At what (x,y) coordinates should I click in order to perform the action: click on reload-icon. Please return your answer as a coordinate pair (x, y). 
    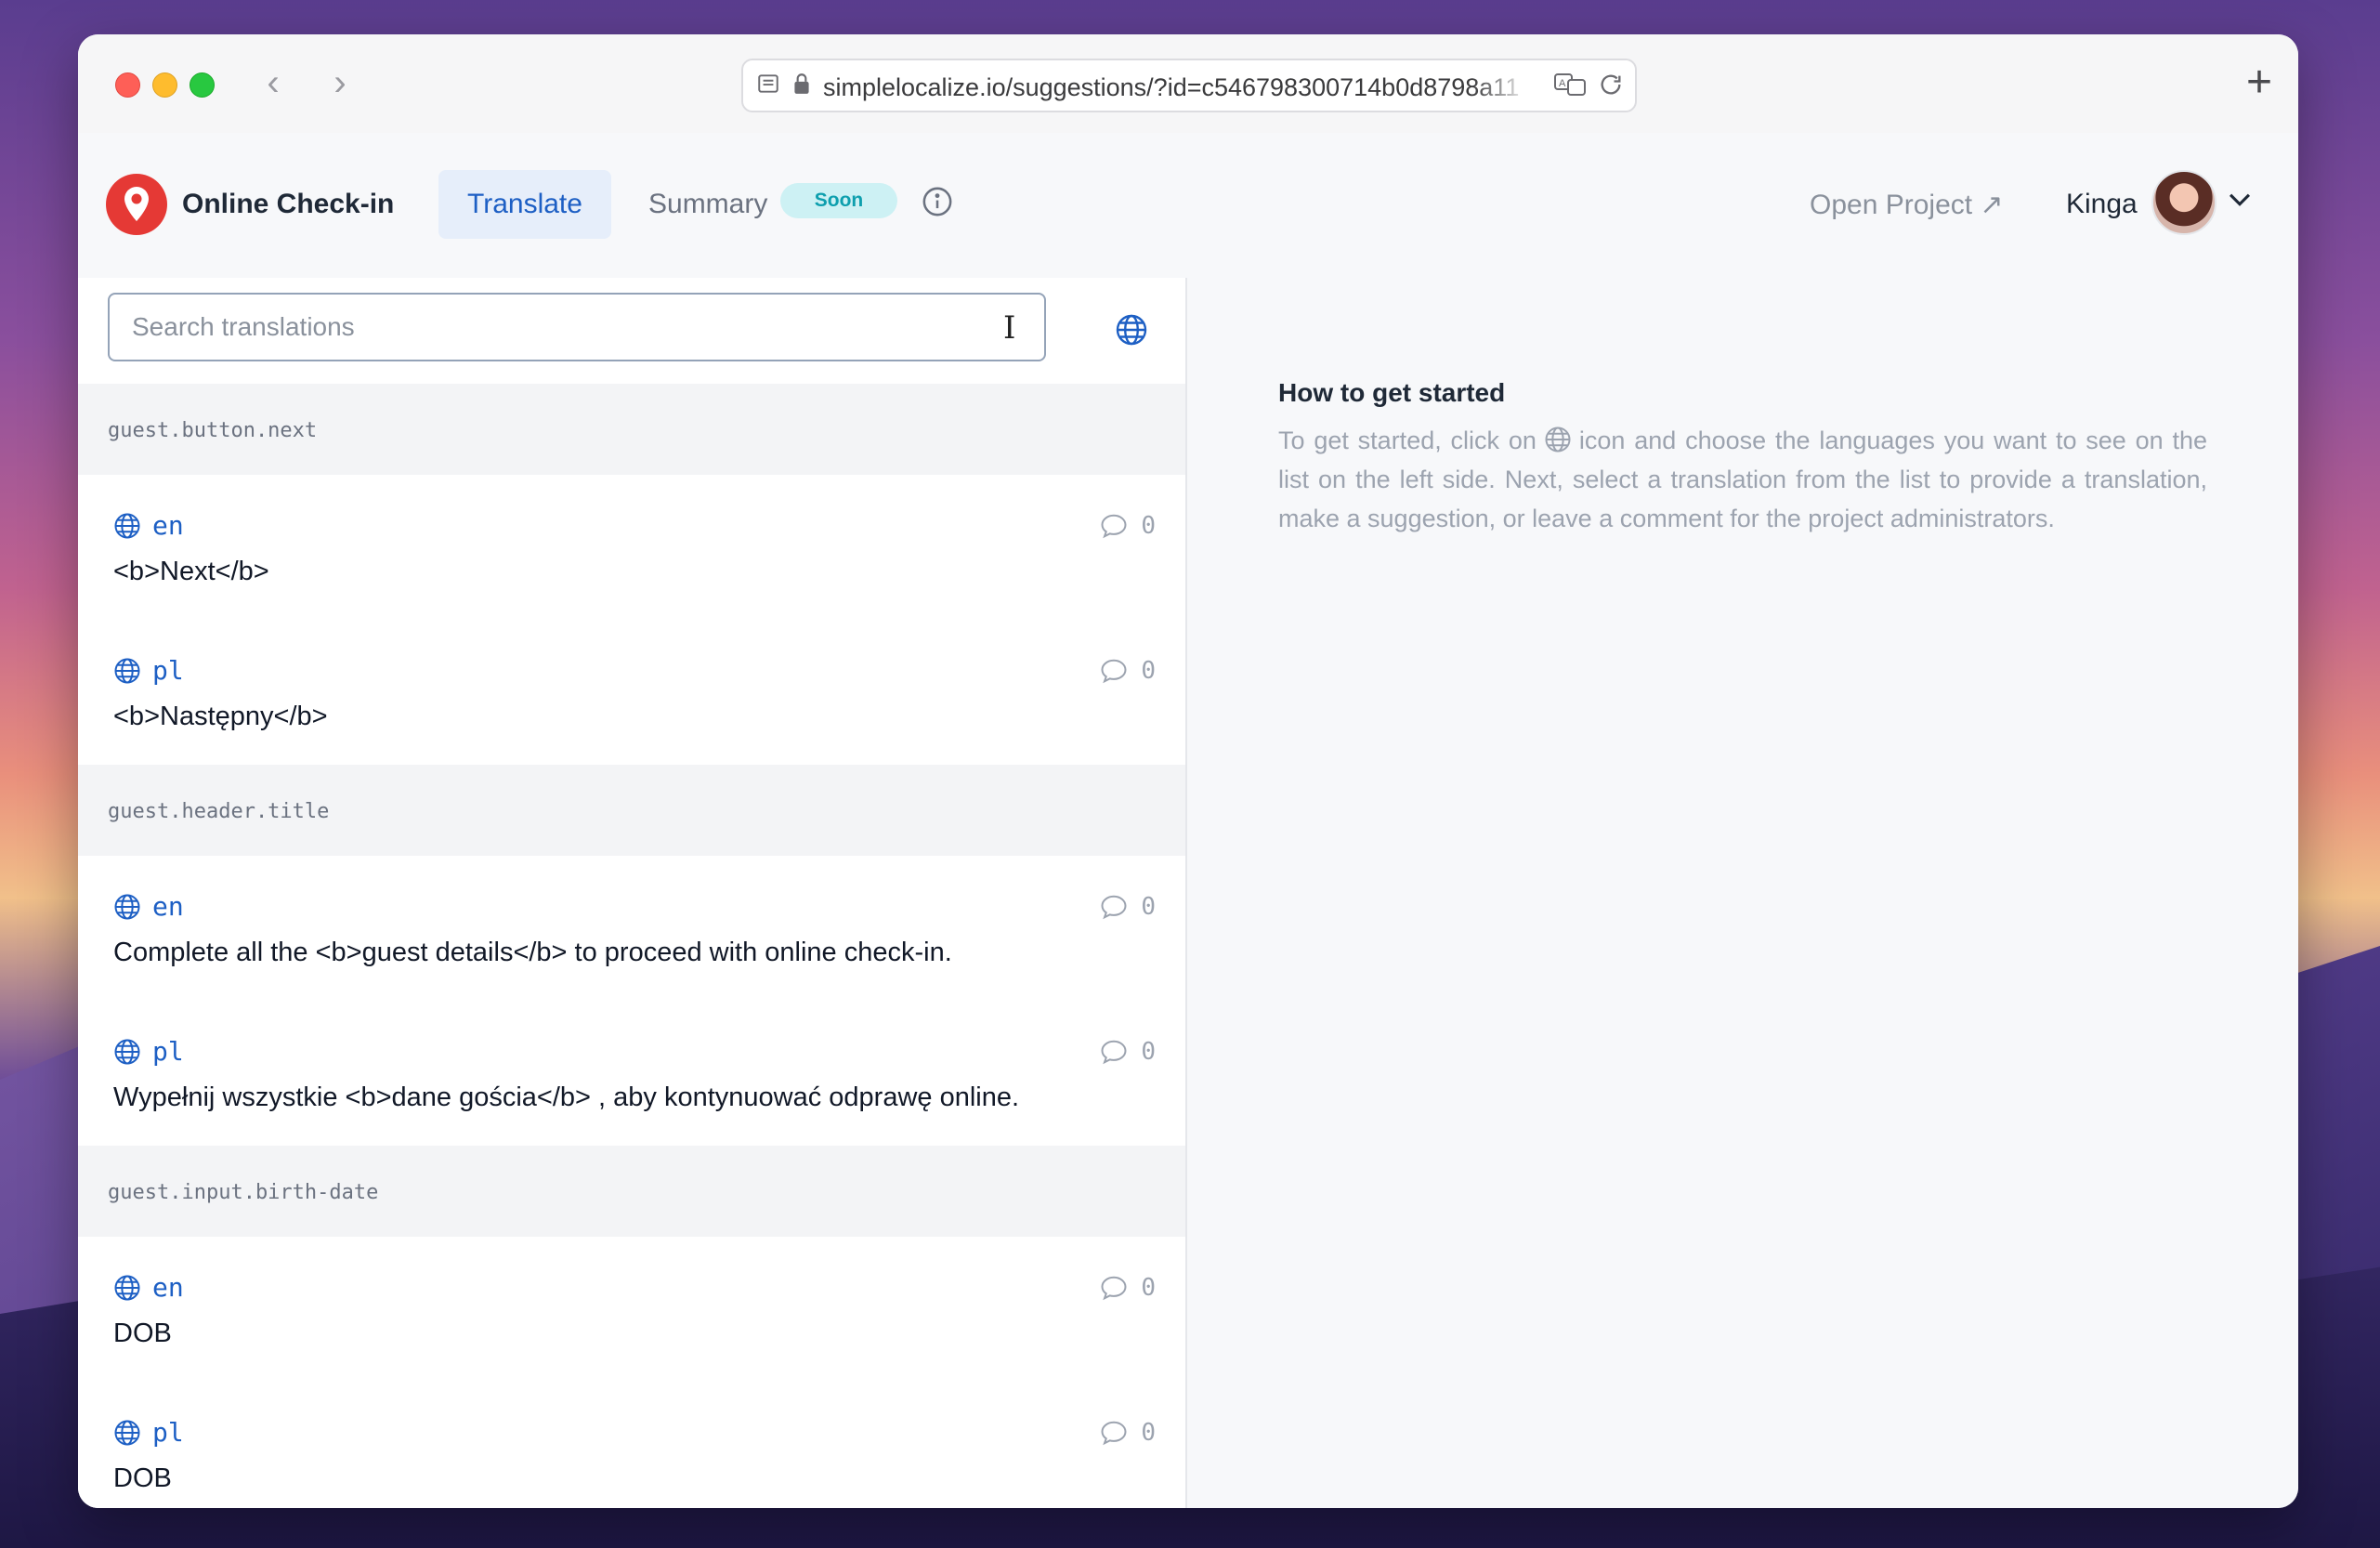
    Looking at the image, I should click on (1611, 87).